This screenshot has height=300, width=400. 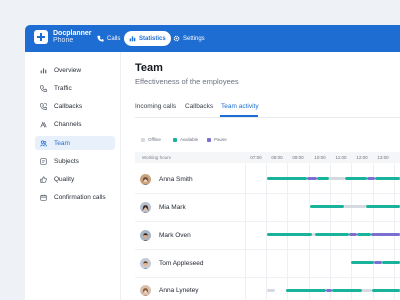 I want to click on legend-item-offline: Offline, so click(x=151, y=139).